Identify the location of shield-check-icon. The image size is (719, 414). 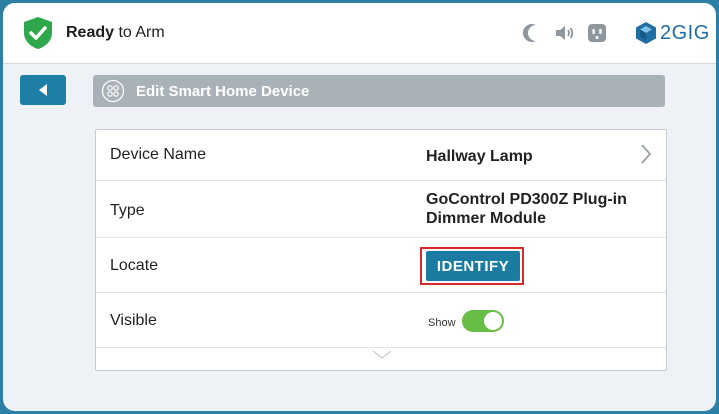
(38, 33).